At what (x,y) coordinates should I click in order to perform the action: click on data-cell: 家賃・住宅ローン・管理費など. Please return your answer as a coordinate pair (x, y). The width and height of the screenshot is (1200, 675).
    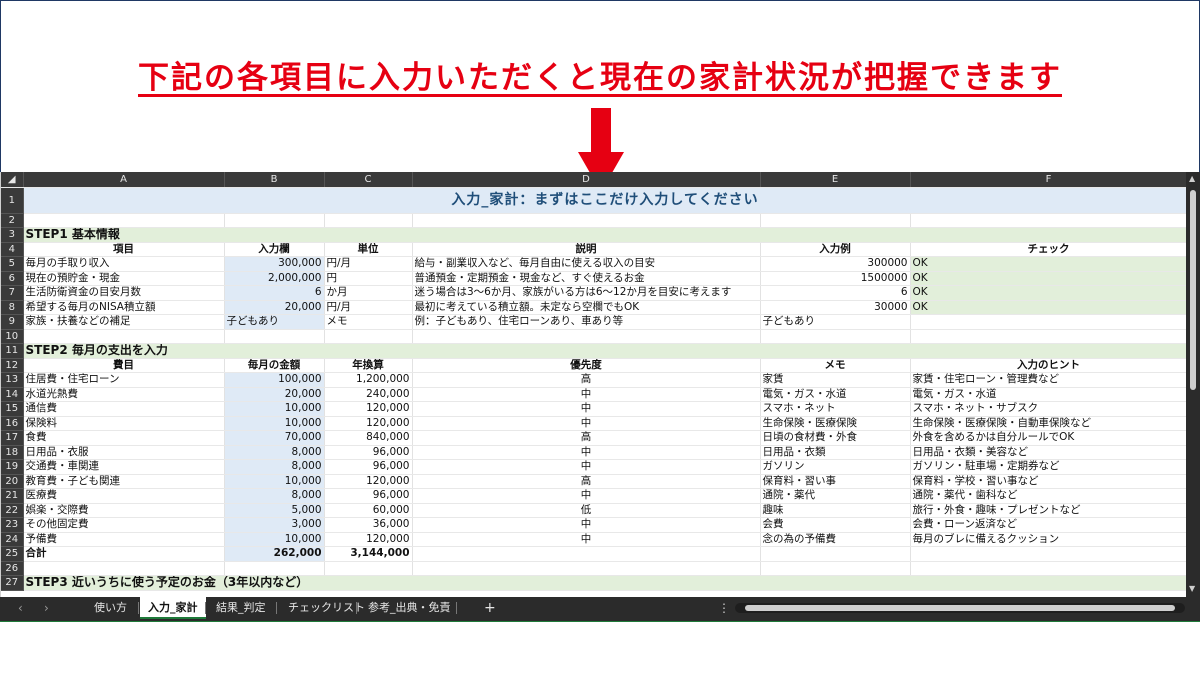
    Looking at the image, I should click on (1049, 380).